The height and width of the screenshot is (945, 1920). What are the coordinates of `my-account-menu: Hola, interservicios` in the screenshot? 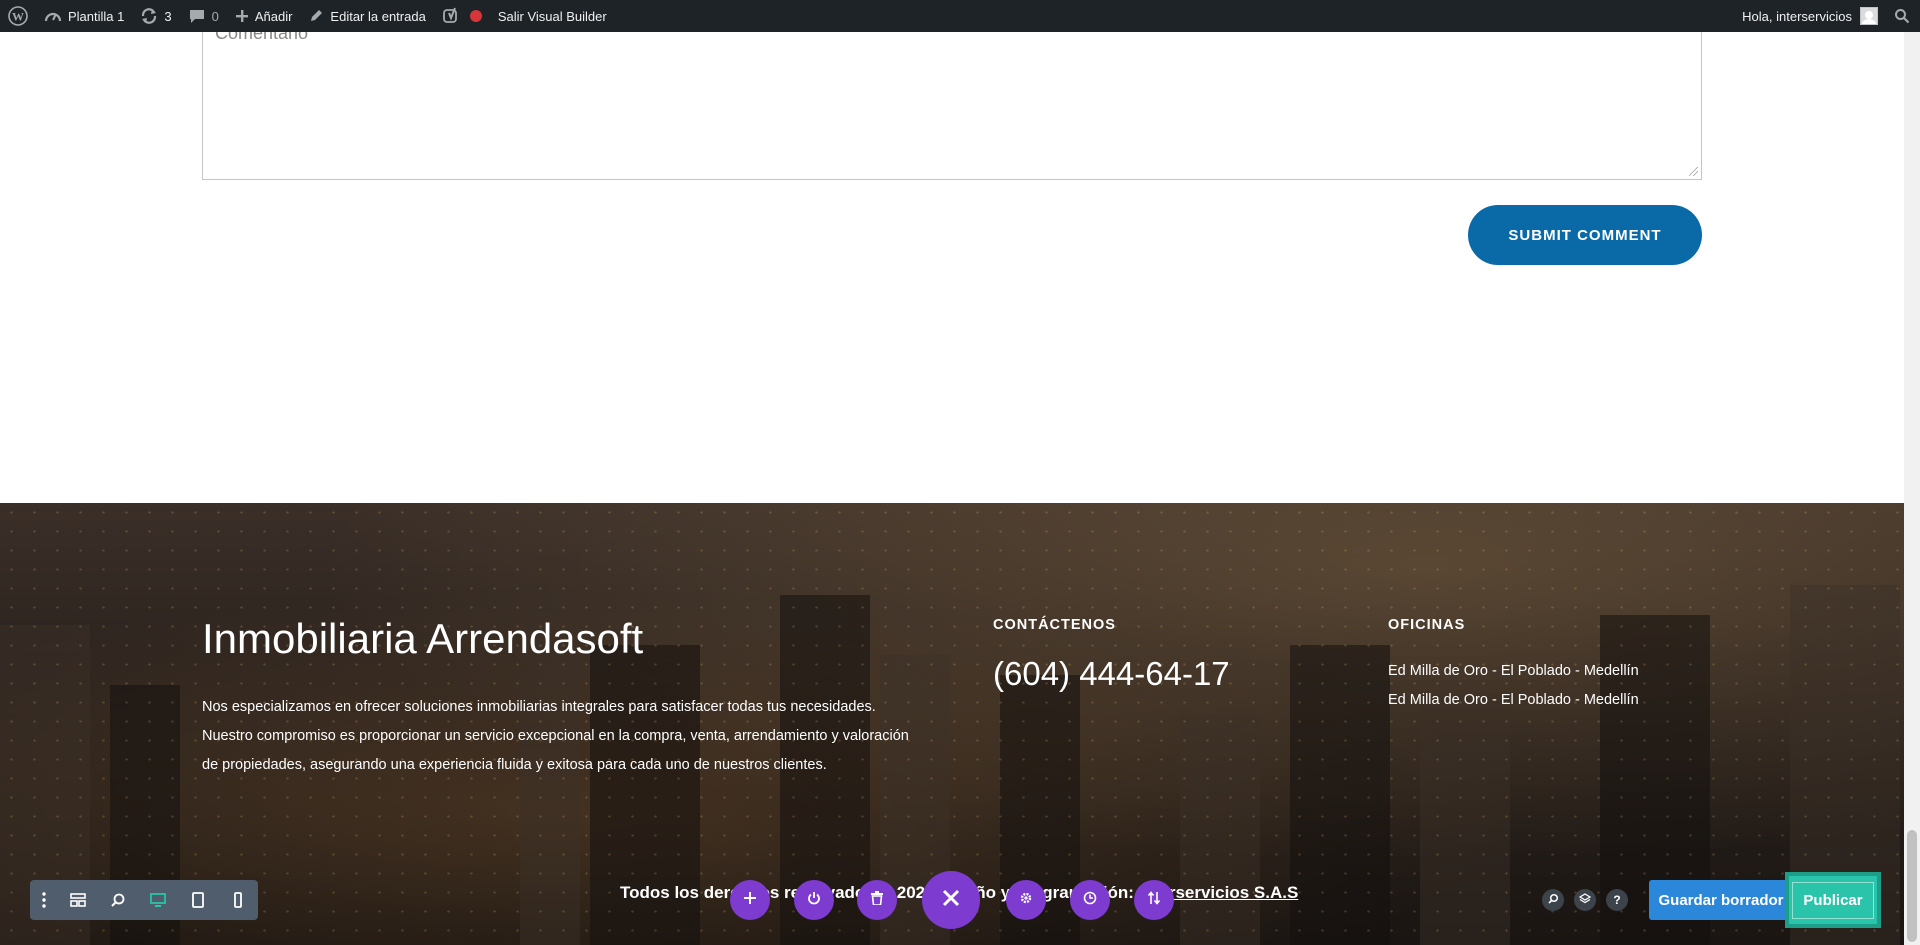 It's located at (1810, 16).